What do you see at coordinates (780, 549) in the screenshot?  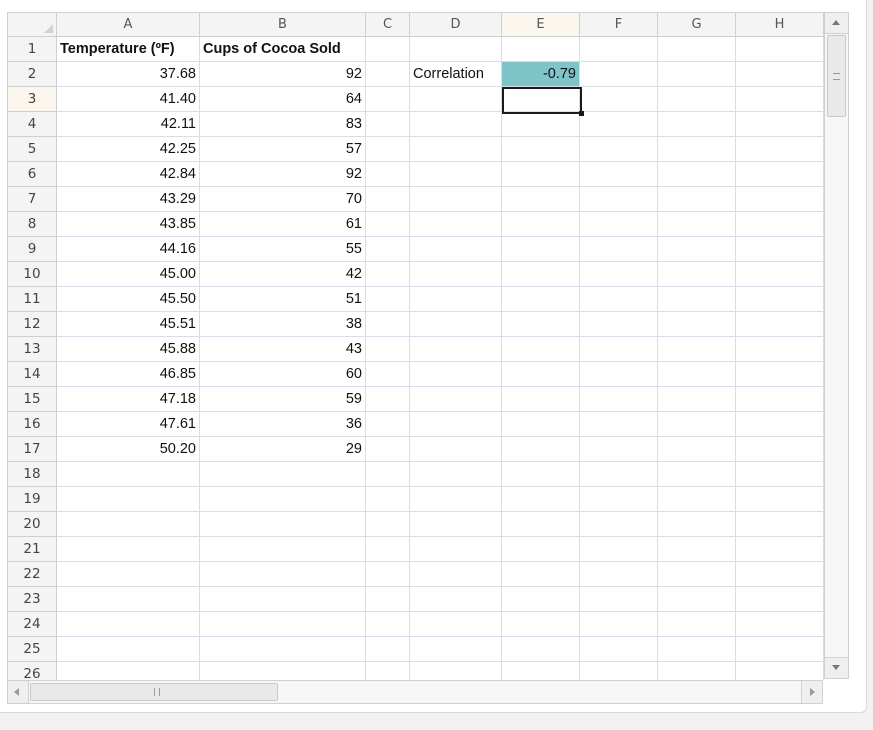 I see `cell-h21` at bounding box center [780, 549].